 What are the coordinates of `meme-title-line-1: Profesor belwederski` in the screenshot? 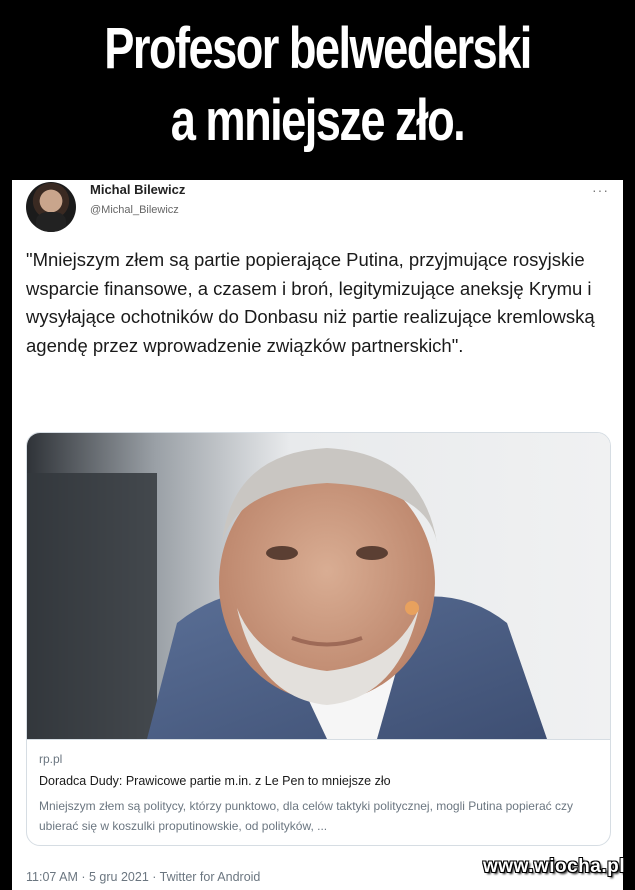 It's located at (318, 48).